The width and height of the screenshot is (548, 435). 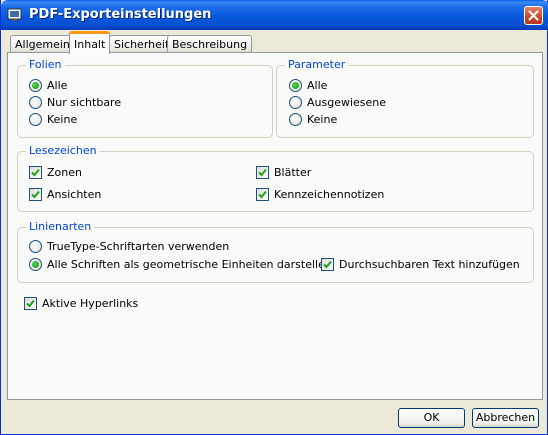 What do you see at coordinates (317, 64) in the screenshot?
I see `parameter-legend: Parameter` at bounding box center [317, 64].